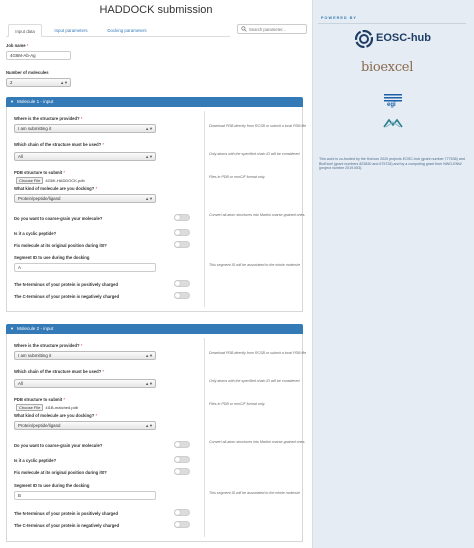 The image size is (474, 548). I want to click on molecule-1-header: ▼ Molecule 1 - input, so click(154, 102).